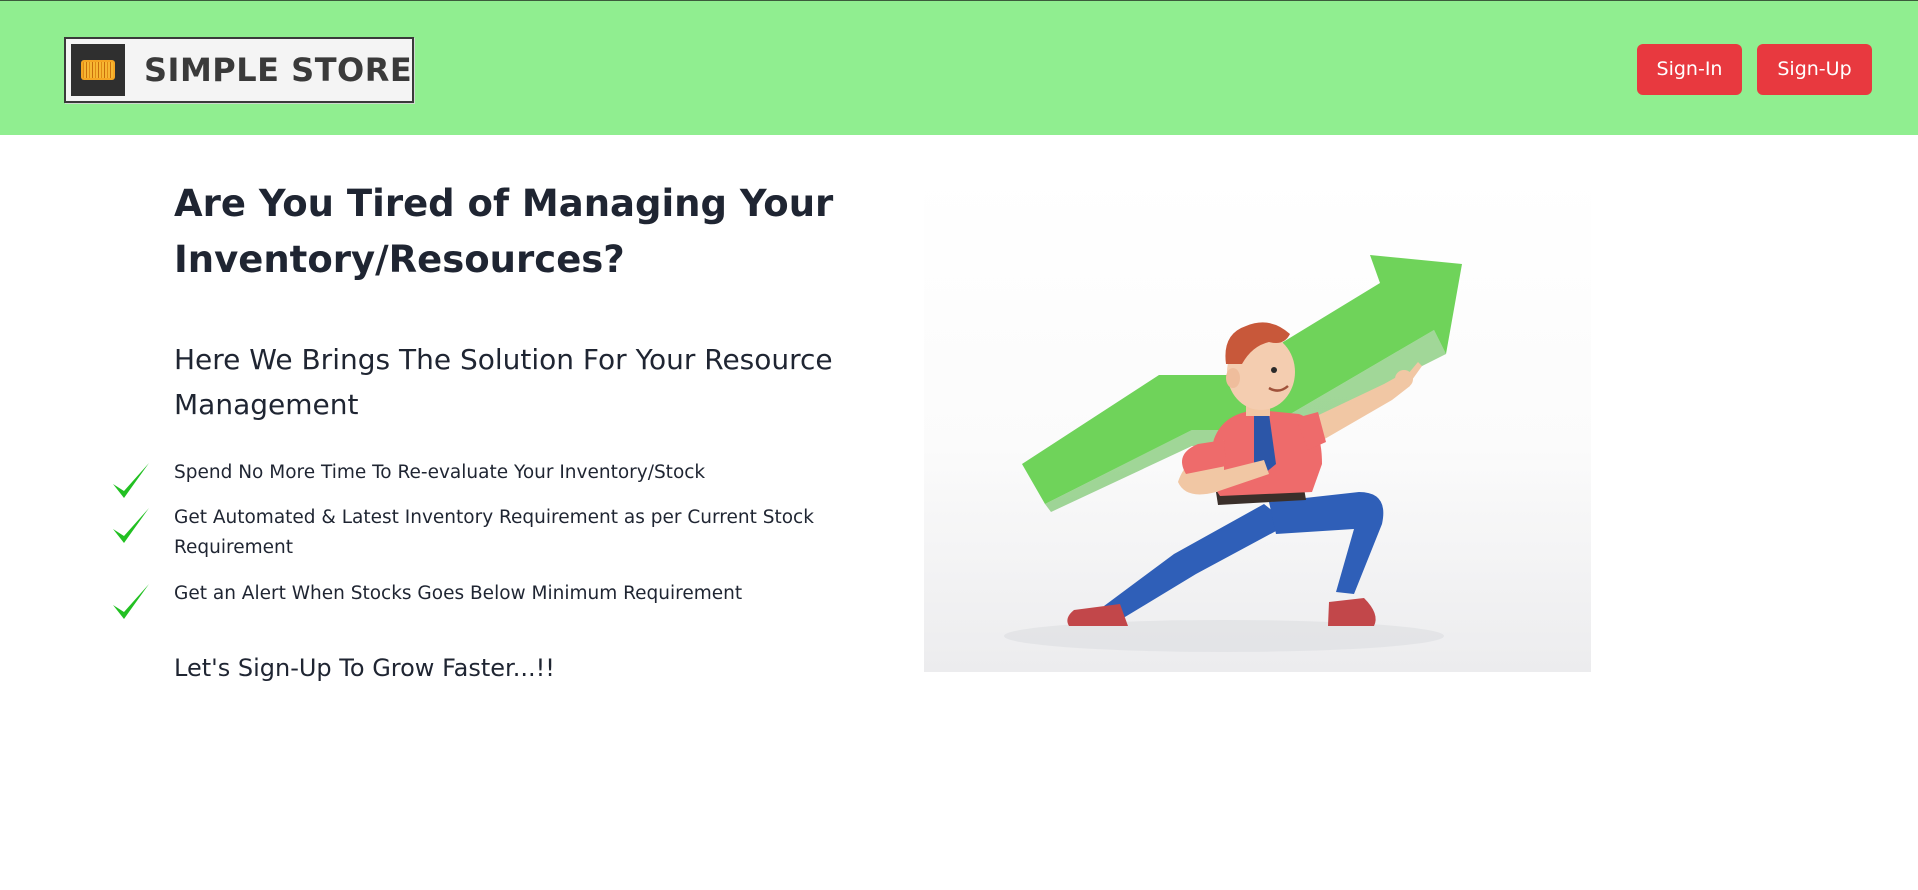  Describe the element at coordinates (1689, 69) in the screenshot. I see `sign-in-button: Sign-In` at that location.